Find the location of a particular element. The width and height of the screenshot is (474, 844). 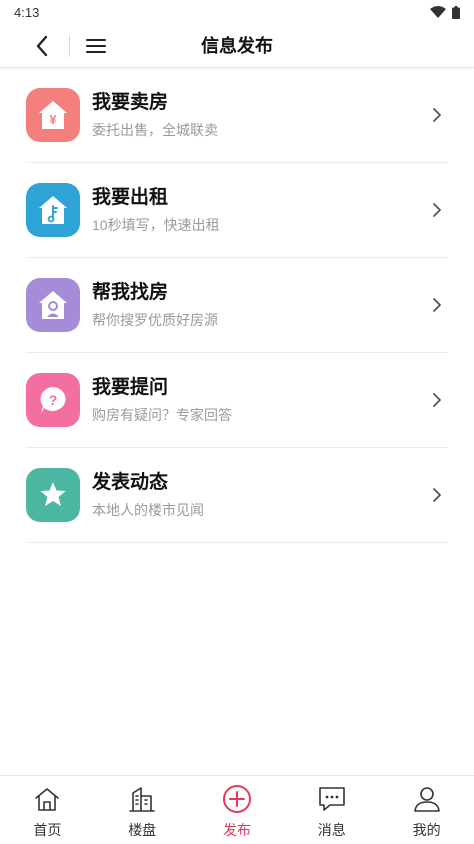

battery-icon is located at coordinates (456, 12).